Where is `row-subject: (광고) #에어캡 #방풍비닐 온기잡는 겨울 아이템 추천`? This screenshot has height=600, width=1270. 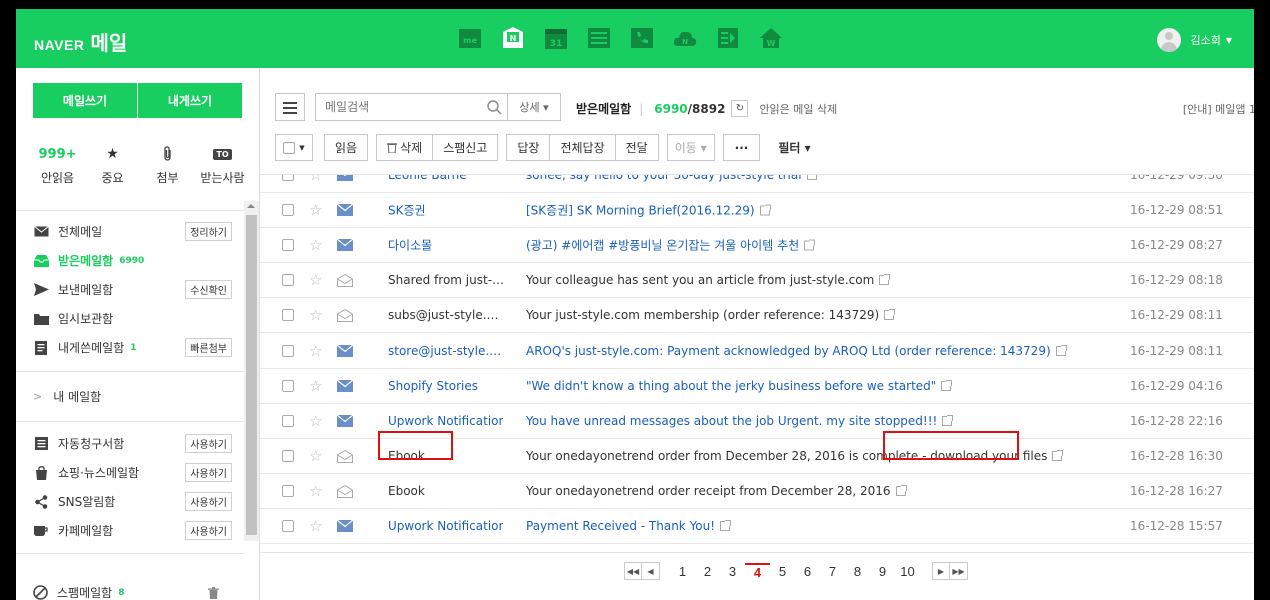 row-subject: (광고) #에어캡 #방풍비닐 온기잡는 겨울 아이템 추천 is located at coordinates (671, 245).